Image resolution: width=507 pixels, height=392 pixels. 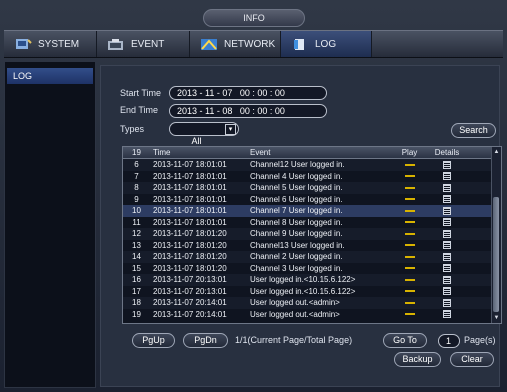 What do you see at coordinates (136, 176) in the screenshot?
I see `row-number: 7` at bounding box center [136, 176].